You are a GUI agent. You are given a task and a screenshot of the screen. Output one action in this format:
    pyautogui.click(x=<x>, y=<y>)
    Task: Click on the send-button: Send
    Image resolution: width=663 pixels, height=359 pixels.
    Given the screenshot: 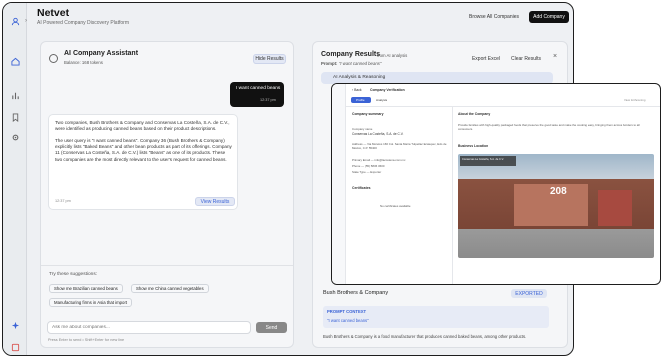 What is the action you would take?
    pyautogui.click(x=271, y=327)
    